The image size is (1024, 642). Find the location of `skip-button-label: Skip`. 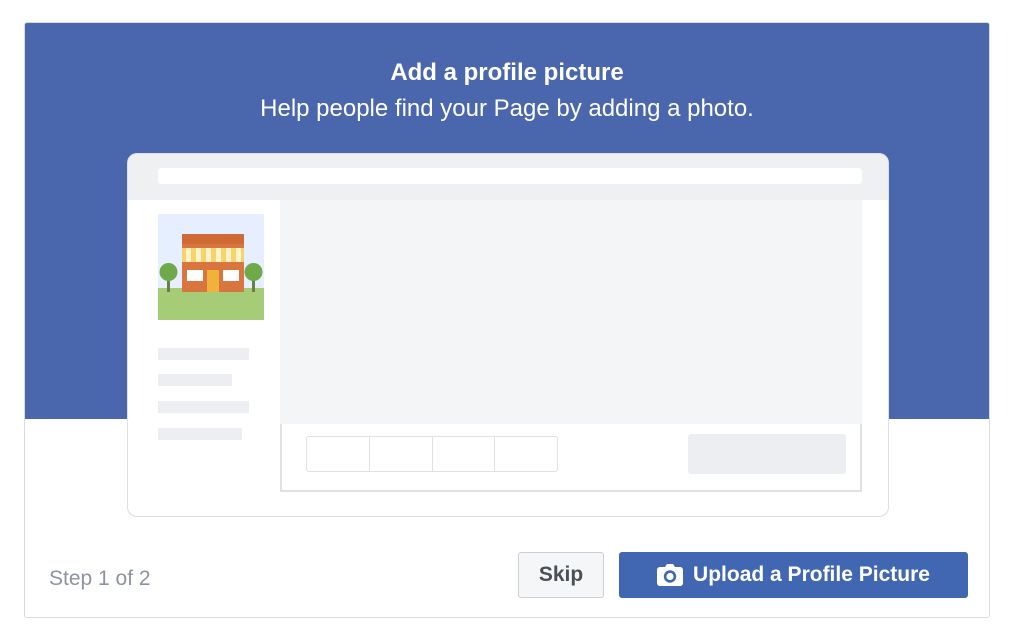

skip-button-label: Skip is located at coordinates (561, 574).